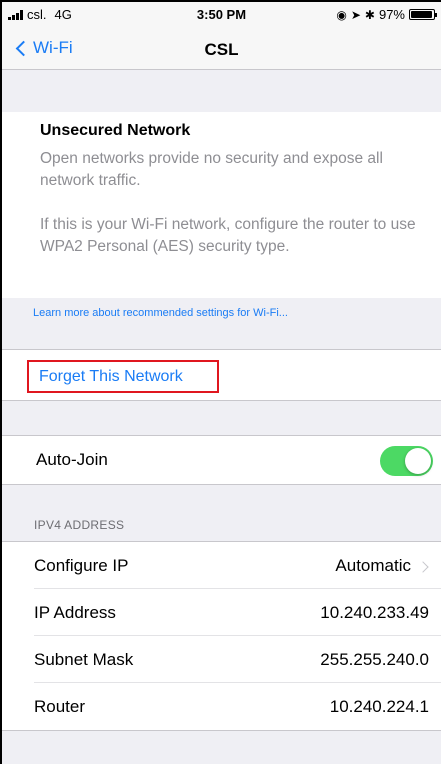 Image resolution: width=441 pixels, height=764 pixels. Describe the element at coordinates (111, 377) in the screenshot. I see `forget-network-button: Forget This Network` at that location.